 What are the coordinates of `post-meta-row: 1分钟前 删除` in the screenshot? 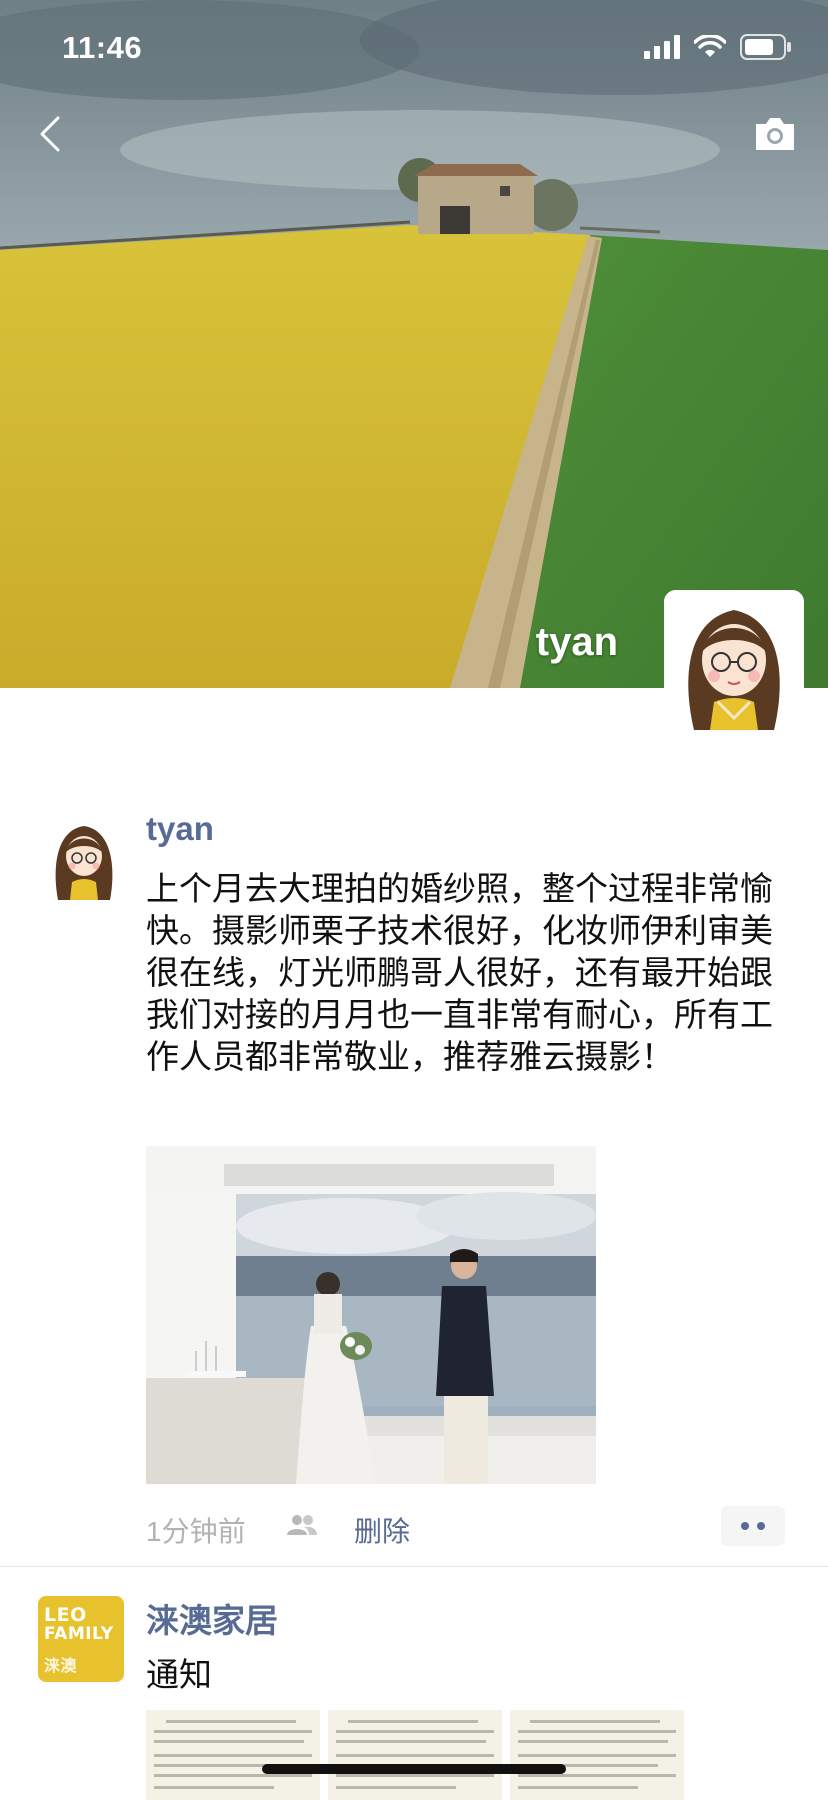 It's located at (466, 1528).